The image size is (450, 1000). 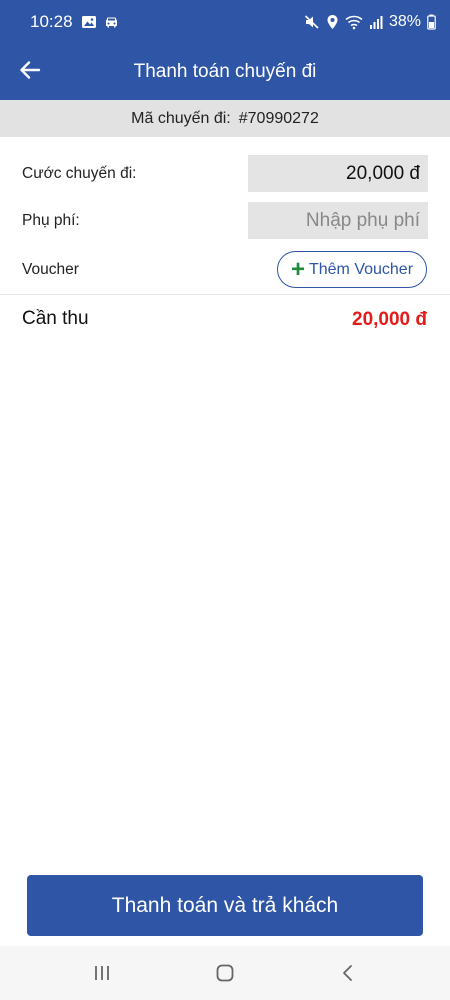 I want to click on trip-code-bar: Mã chuyến đi: #70990272, so click(x=225, y=118).